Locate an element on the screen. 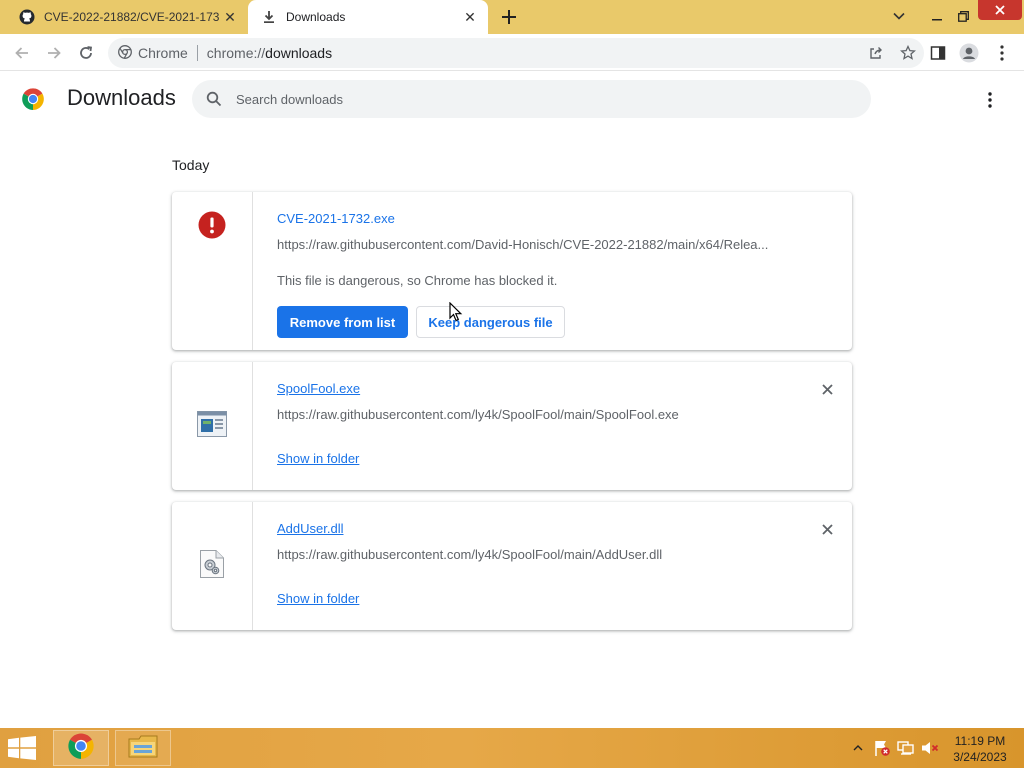  taskbar: 11:19 PM 3/24/2023 is located at coordinates (512, 748).